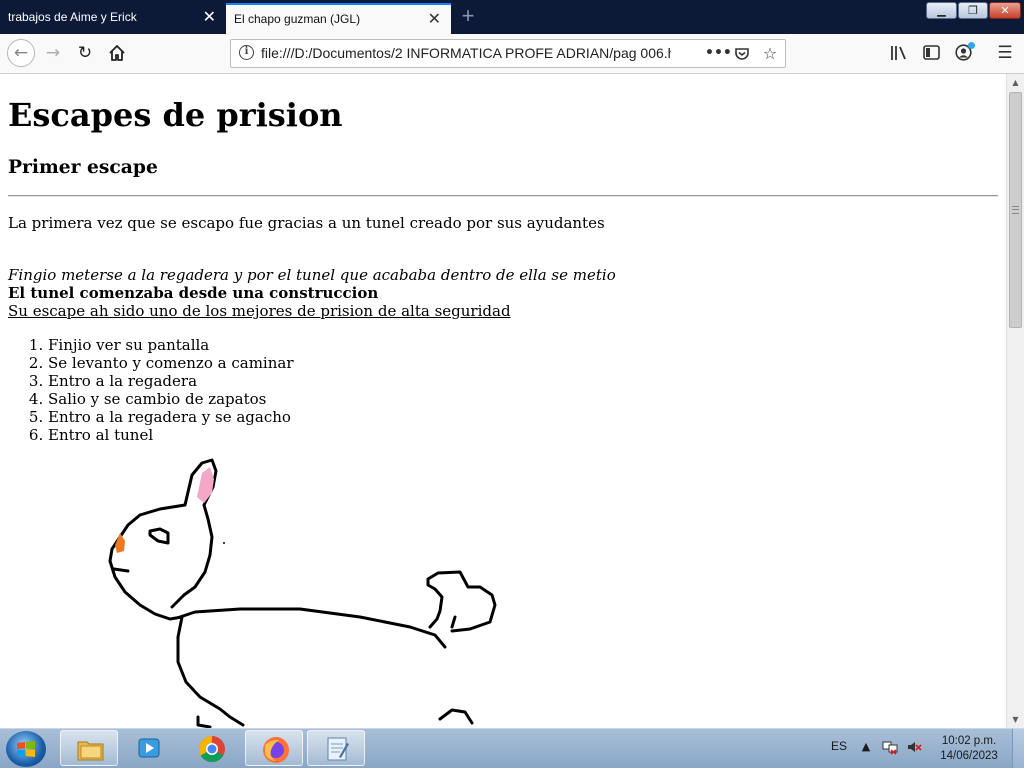  Describe the element at coordinates (770, 53) in the screenshot. I see `bookmark-star-icon: ☆` at that location.